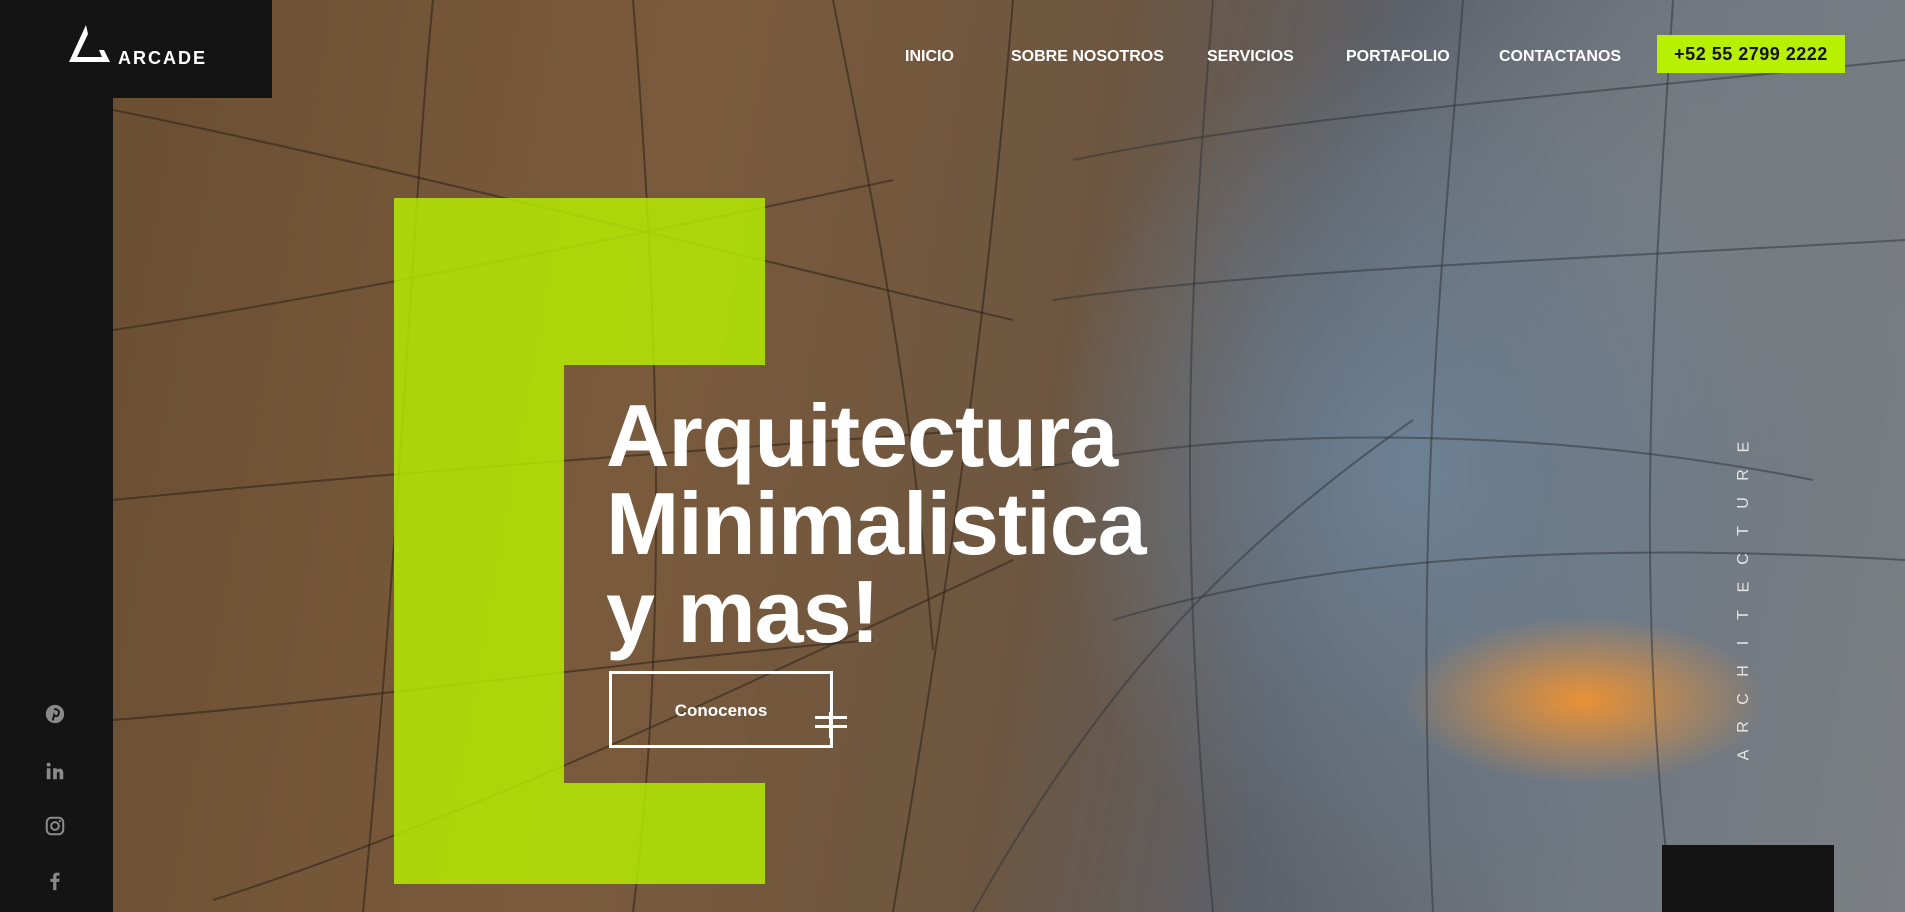  What do you see at coordinates (1743, 671) in the screenshot?
I see `vertical-letter: H` at bounding box center [1743, 671].